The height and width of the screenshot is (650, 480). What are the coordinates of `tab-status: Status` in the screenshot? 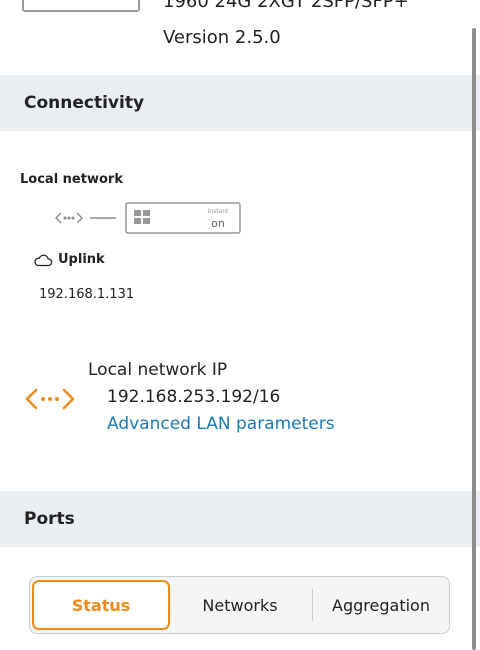 It's located at (101, 605).